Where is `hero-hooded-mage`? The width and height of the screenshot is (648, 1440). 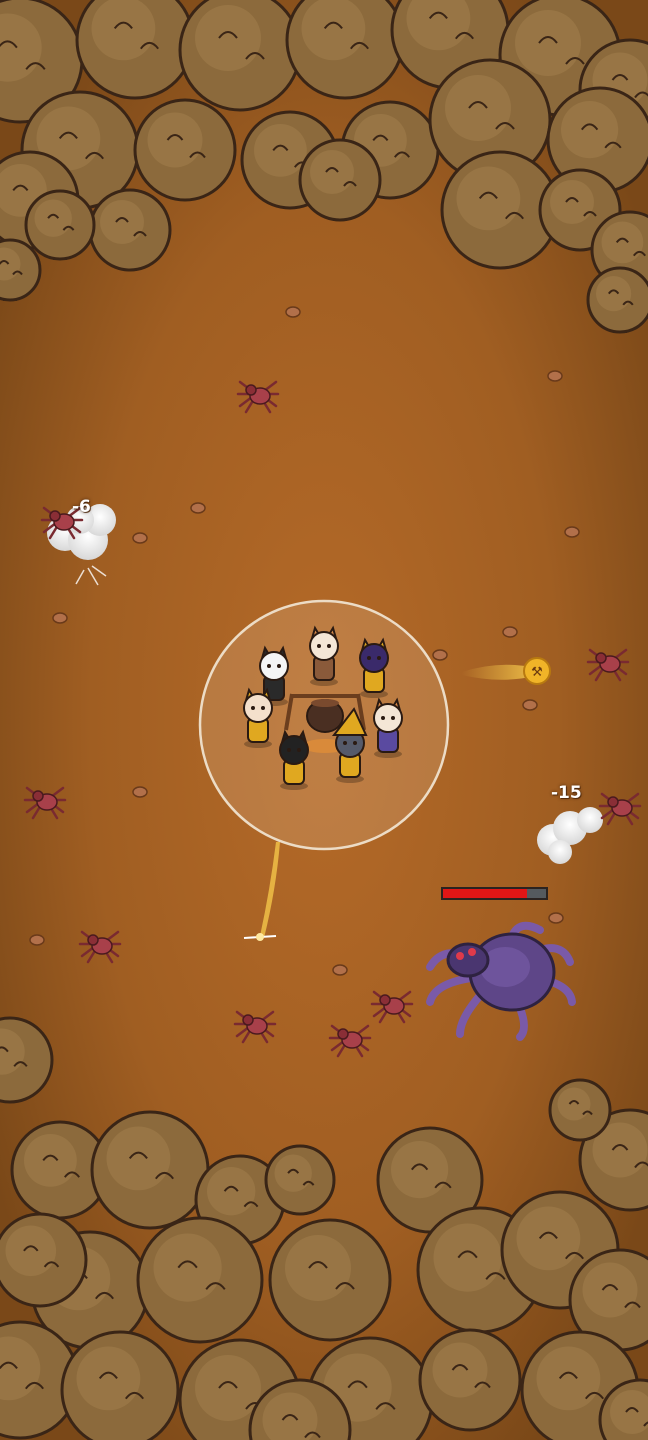 hero-hooded-mage is located at coordinates (374, 667).